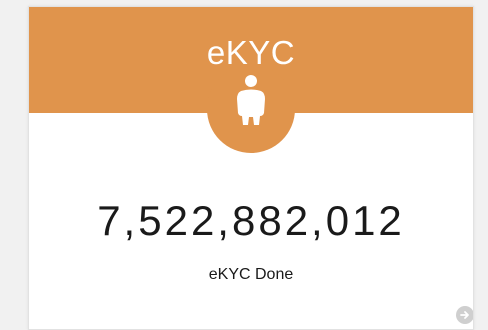  Describe the element at coordinates (251, 100) in the screenshot. I see `person-icon` at that location.